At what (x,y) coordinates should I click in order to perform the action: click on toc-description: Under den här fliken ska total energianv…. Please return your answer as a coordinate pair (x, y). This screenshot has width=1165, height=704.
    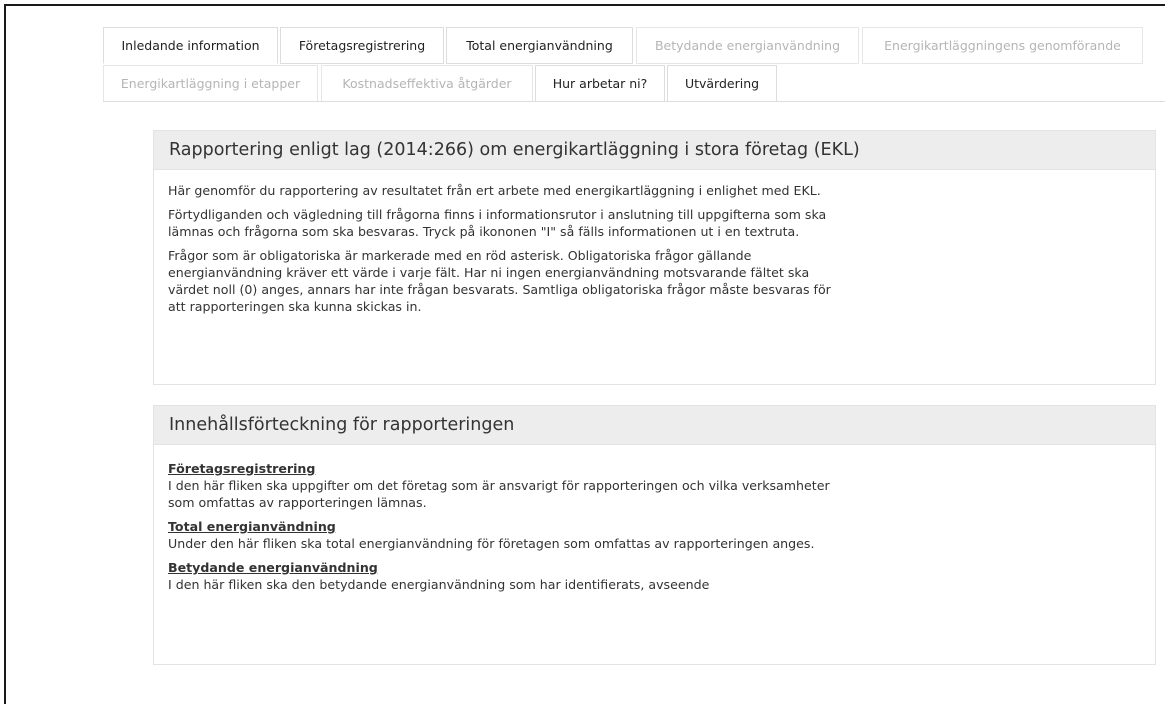
    Looking at the image, I should click on (491, 543).